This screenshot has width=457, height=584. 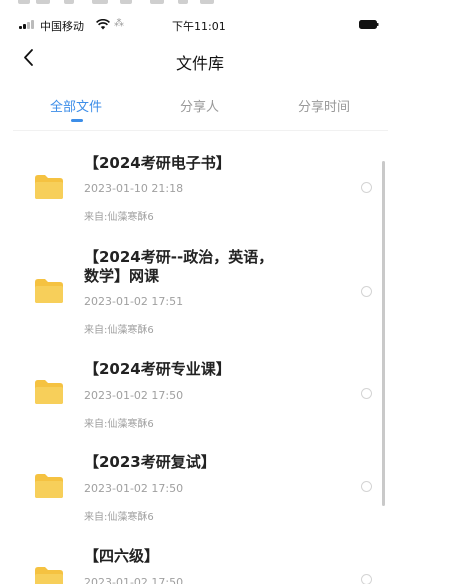 I want to click on file-date: 2023-01-02 17:51, so click(x=134, y=301).